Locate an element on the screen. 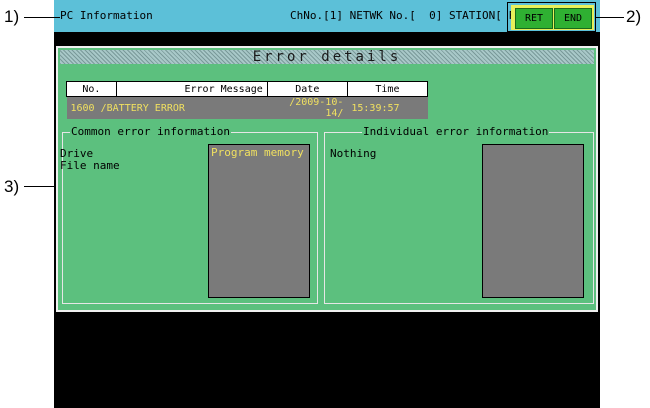 The height and width of the screenshot is (408, 650). col-date: Date is located at coordinates (307, 89).